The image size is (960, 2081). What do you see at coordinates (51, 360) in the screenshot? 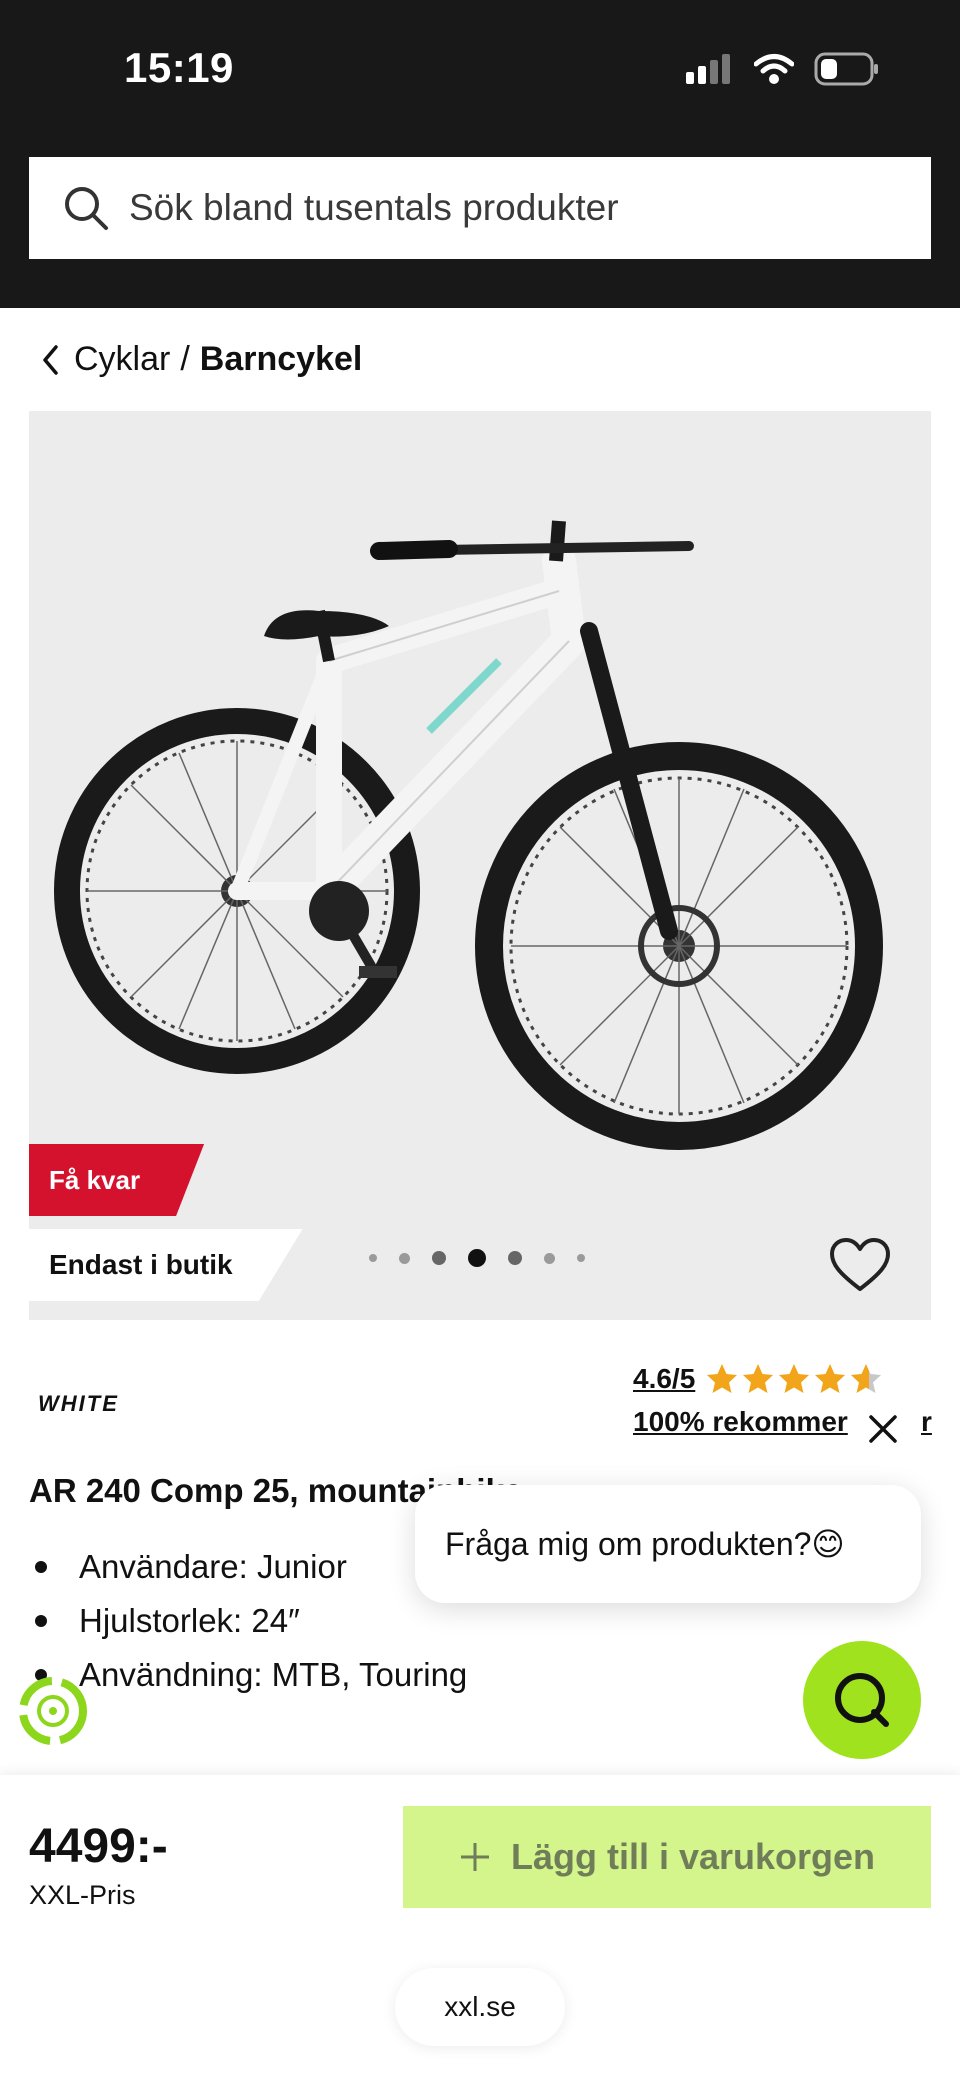
I see `chevron-left-icon` at bounding box center [51, 360].